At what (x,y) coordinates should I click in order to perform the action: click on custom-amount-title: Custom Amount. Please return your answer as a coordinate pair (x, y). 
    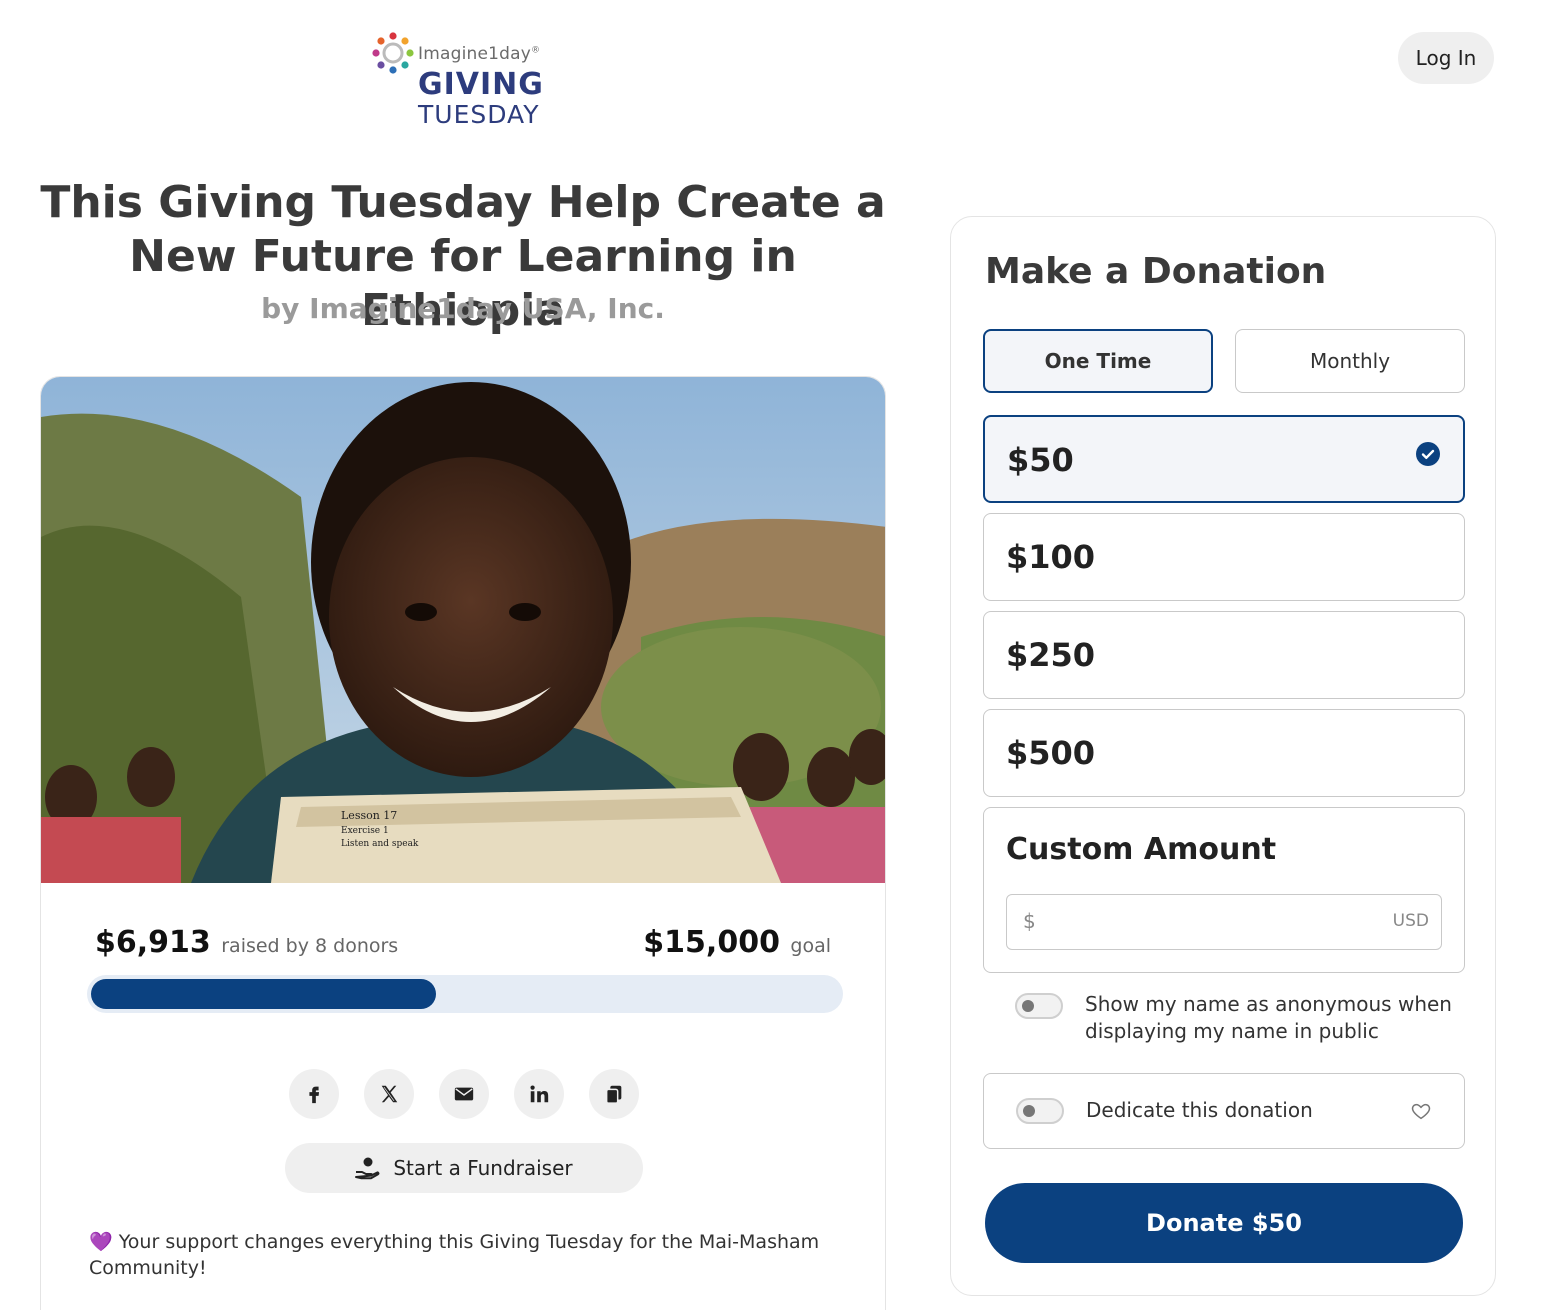
    Looking at the image, I should click on (1141, 849).